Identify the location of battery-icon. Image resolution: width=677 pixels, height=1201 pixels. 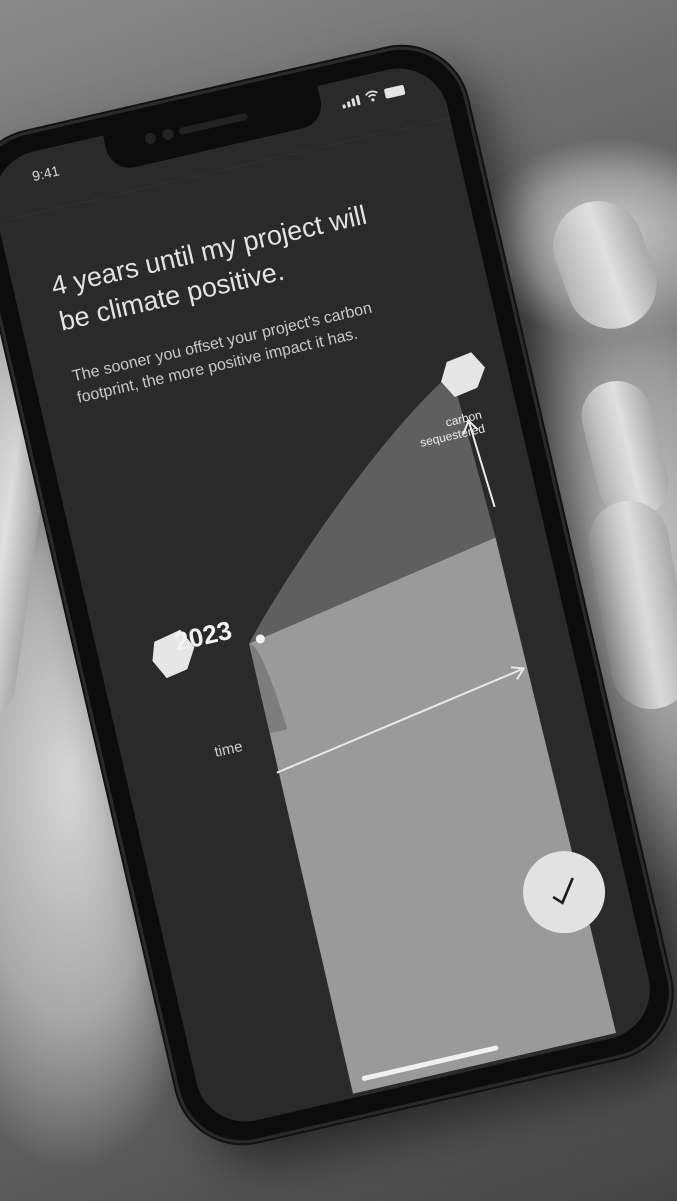
(394, 91).